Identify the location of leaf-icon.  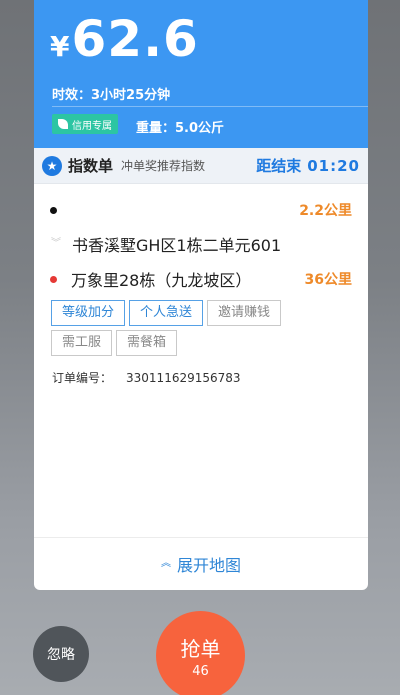
(63, 124).